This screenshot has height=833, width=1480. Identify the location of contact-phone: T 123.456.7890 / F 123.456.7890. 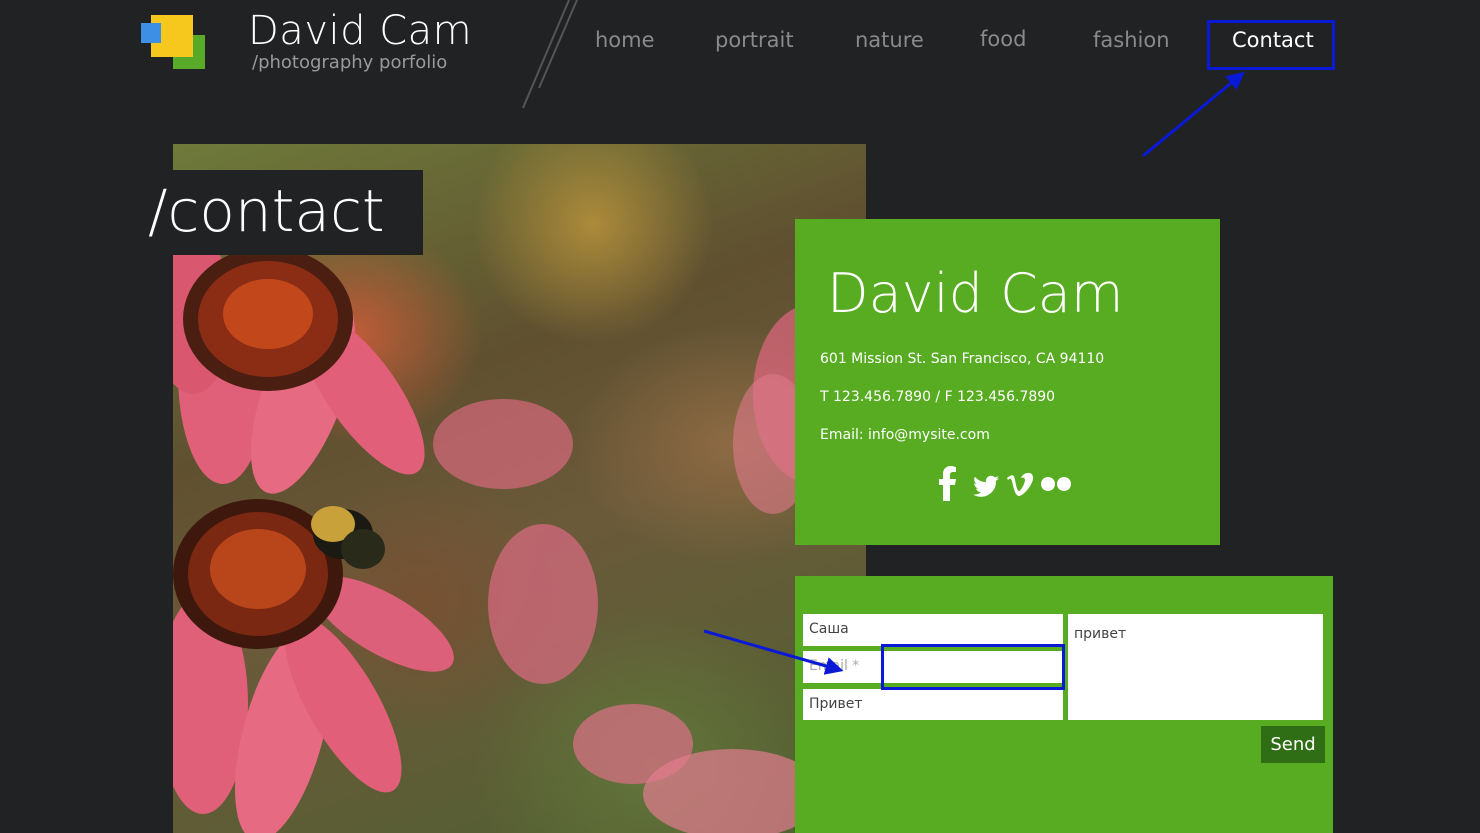
(938, 397).